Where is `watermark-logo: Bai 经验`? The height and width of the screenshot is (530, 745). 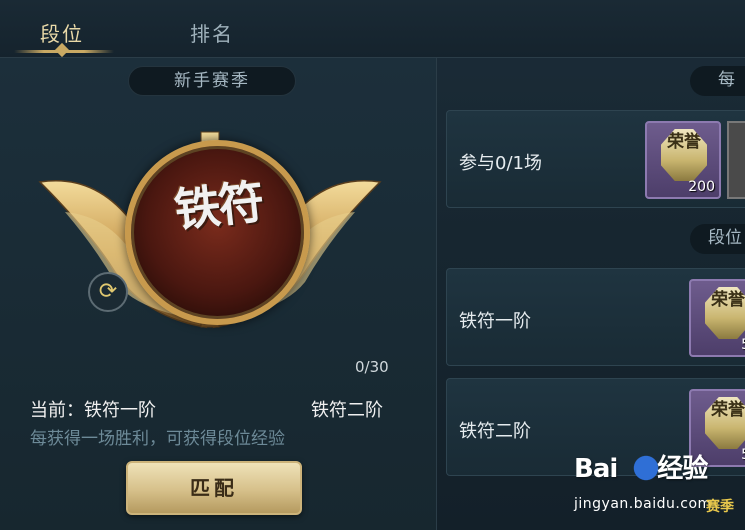
watermark-logo: Bai 经验 is located at coordinates (641, 466).